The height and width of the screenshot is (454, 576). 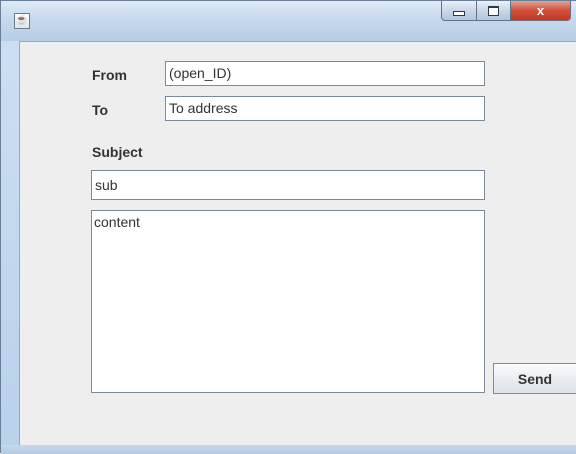 I want to click on minimize-icon, so click(x=459, y=13).